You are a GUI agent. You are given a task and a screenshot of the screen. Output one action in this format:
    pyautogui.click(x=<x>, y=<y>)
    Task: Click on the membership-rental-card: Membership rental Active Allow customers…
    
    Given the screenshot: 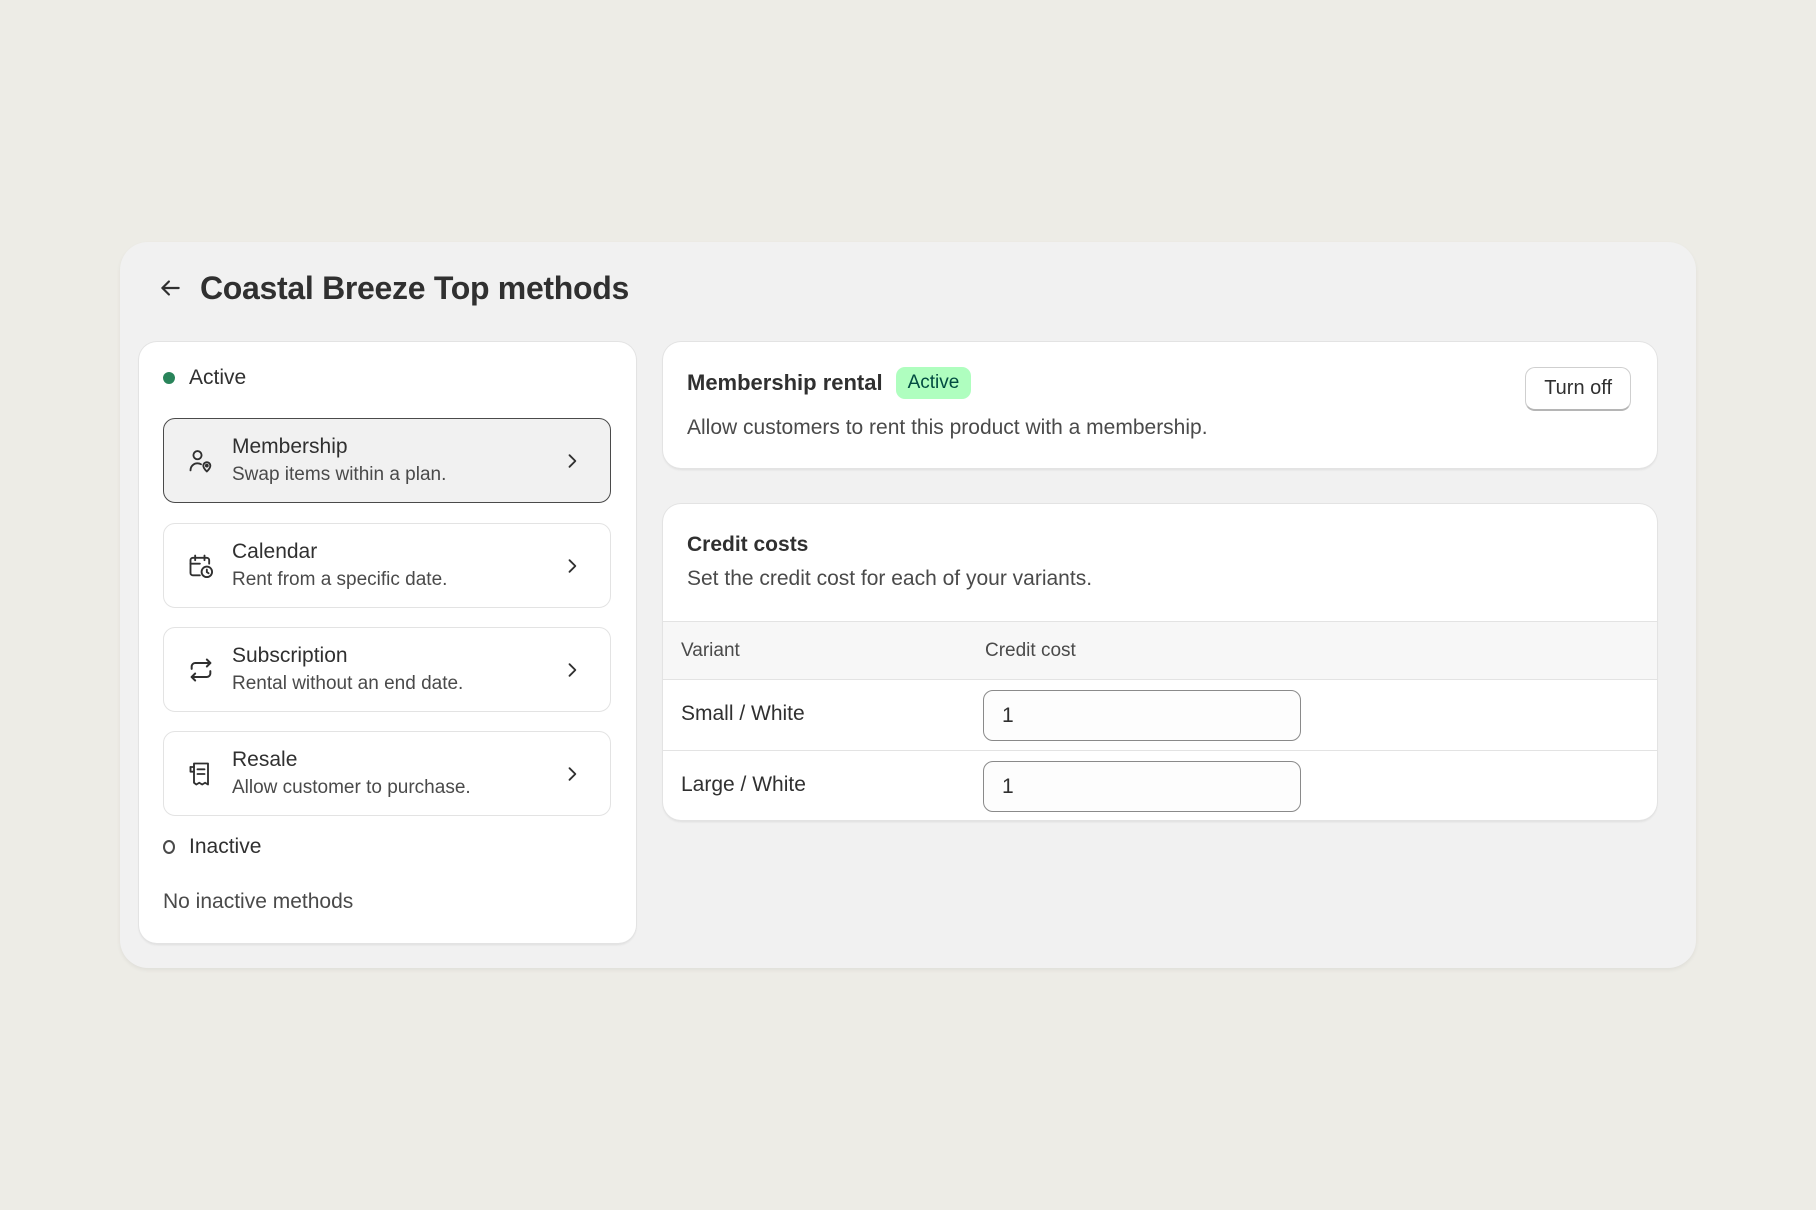 What is the action you would take?
    pyautogui.click(x=1160, y=405)
    